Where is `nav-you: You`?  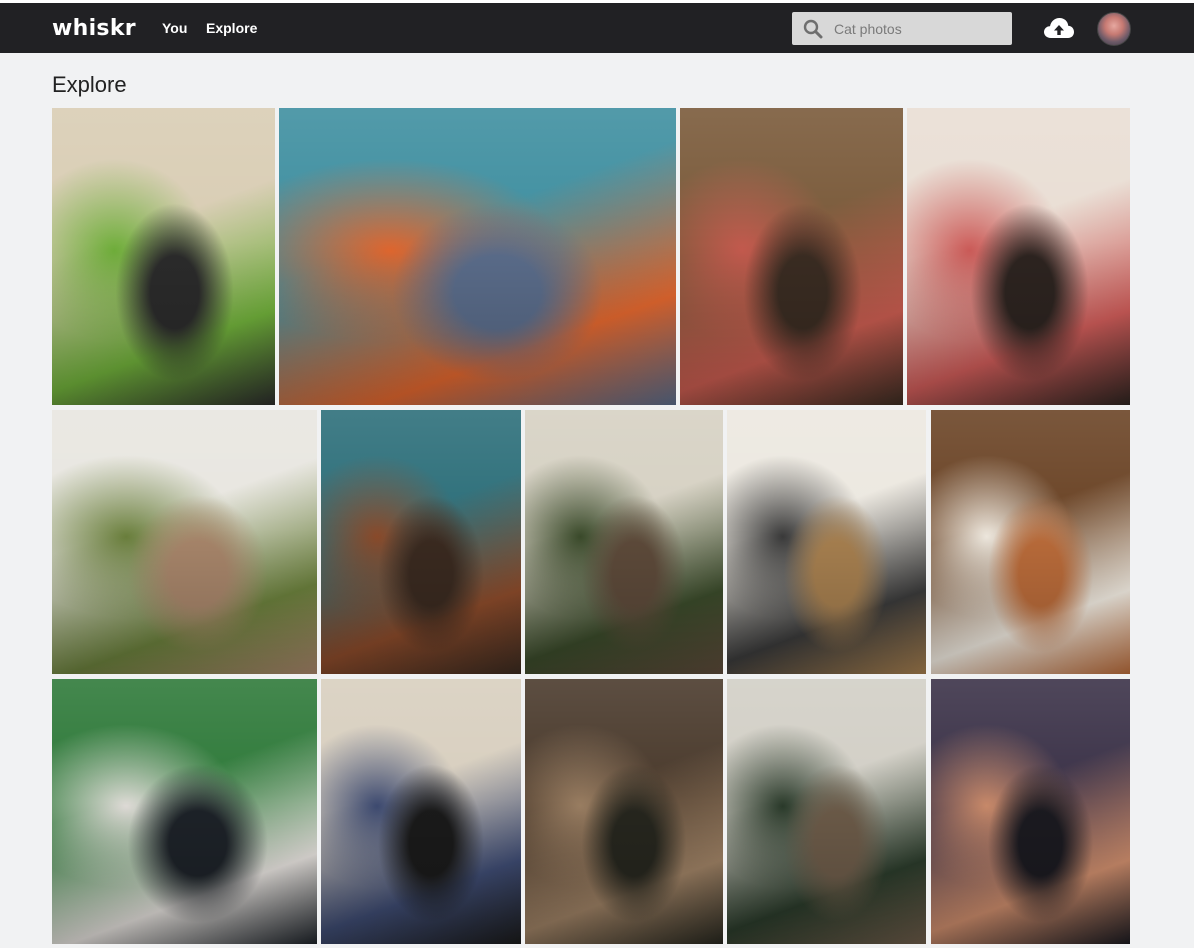 nav-you: You is located at coordinates (174, 28).